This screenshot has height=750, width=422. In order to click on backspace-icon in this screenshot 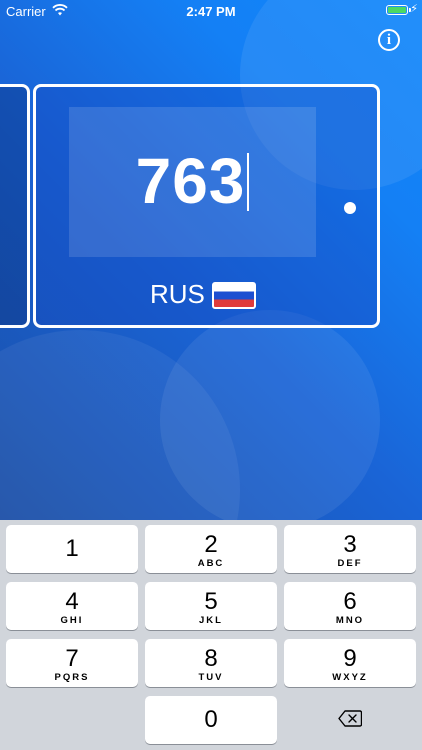, I will do `click(350, 718)`.